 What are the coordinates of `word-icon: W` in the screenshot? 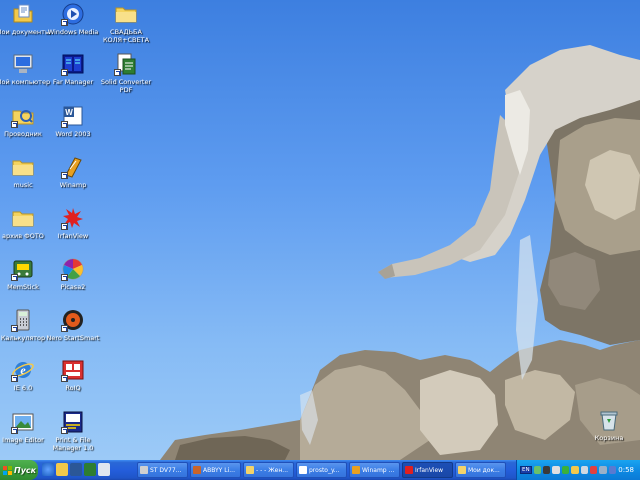 It's located at (73, 116).